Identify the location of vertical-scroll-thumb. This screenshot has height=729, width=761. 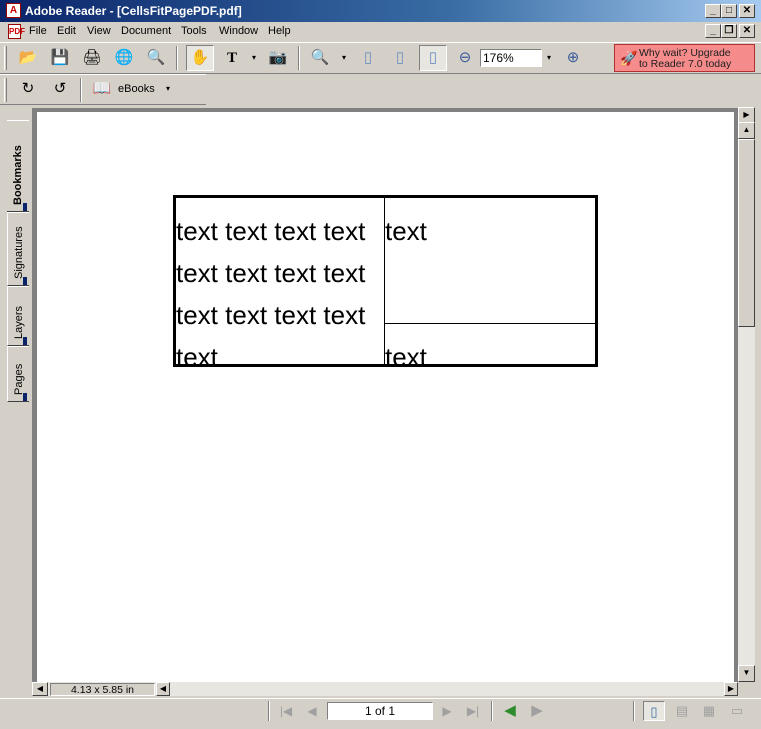
(746, 233).